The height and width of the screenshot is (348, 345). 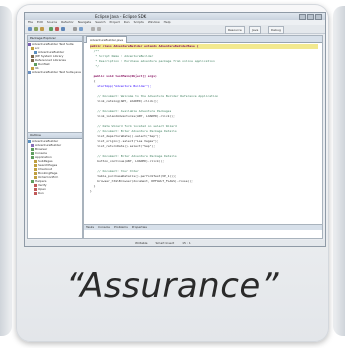 What do you see at coordinates (165, 243) in the screenshot?
I see `status-insert-mode: Smart Insert` at bounding box center [165, 243].